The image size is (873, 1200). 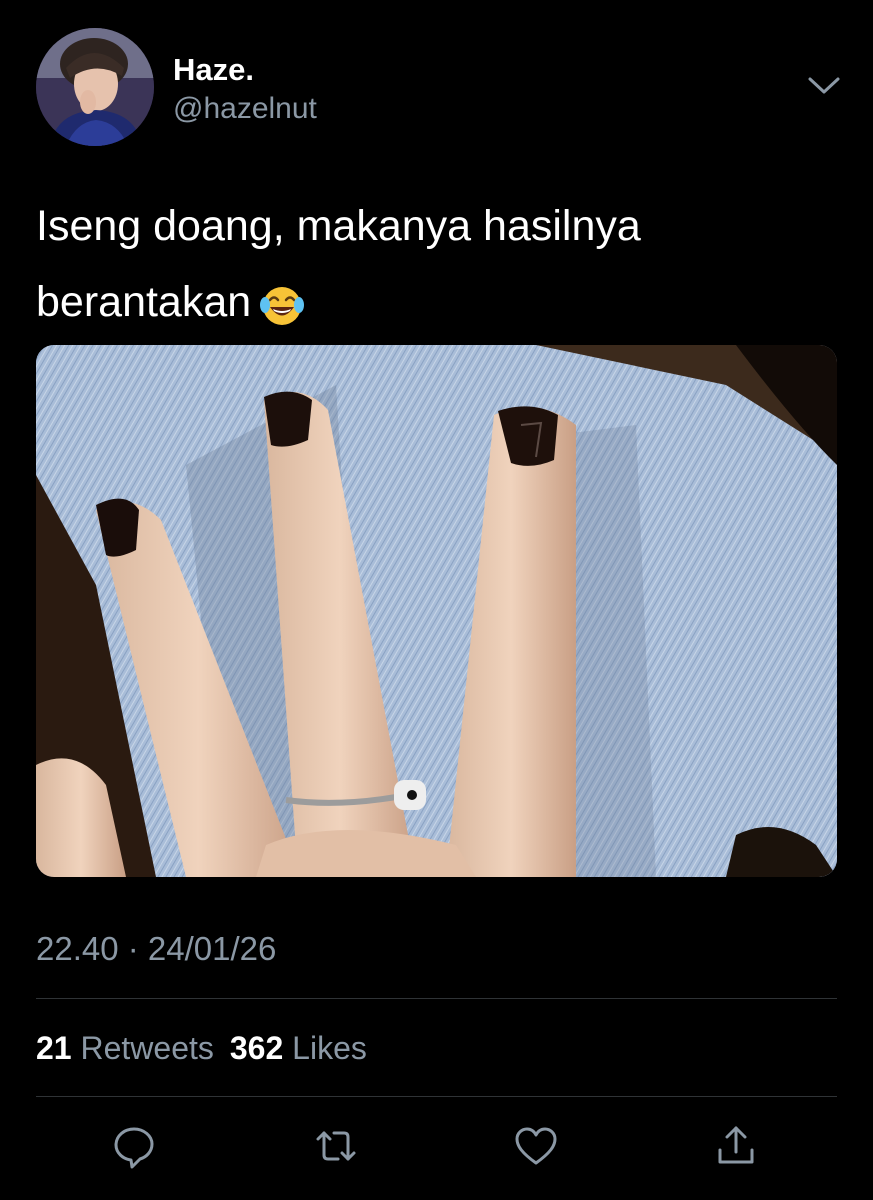 What do you see at coordinates (736, 1146) in the screenshot?
I see `share-icon` at bounding box center [736, 1146].